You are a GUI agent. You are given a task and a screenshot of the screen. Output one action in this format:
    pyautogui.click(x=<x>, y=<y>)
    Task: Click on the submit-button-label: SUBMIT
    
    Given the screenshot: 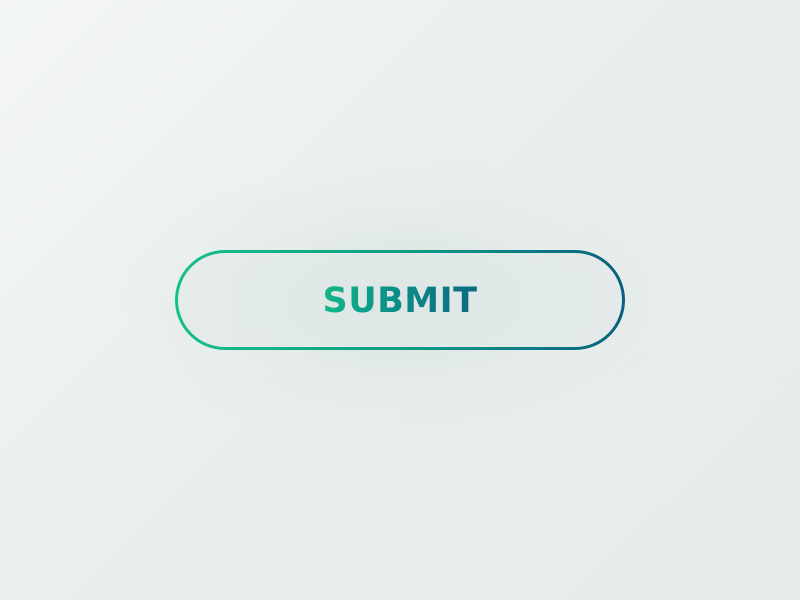 What is the action you would take?
    pyautogui.click(x=400, y=300)
    